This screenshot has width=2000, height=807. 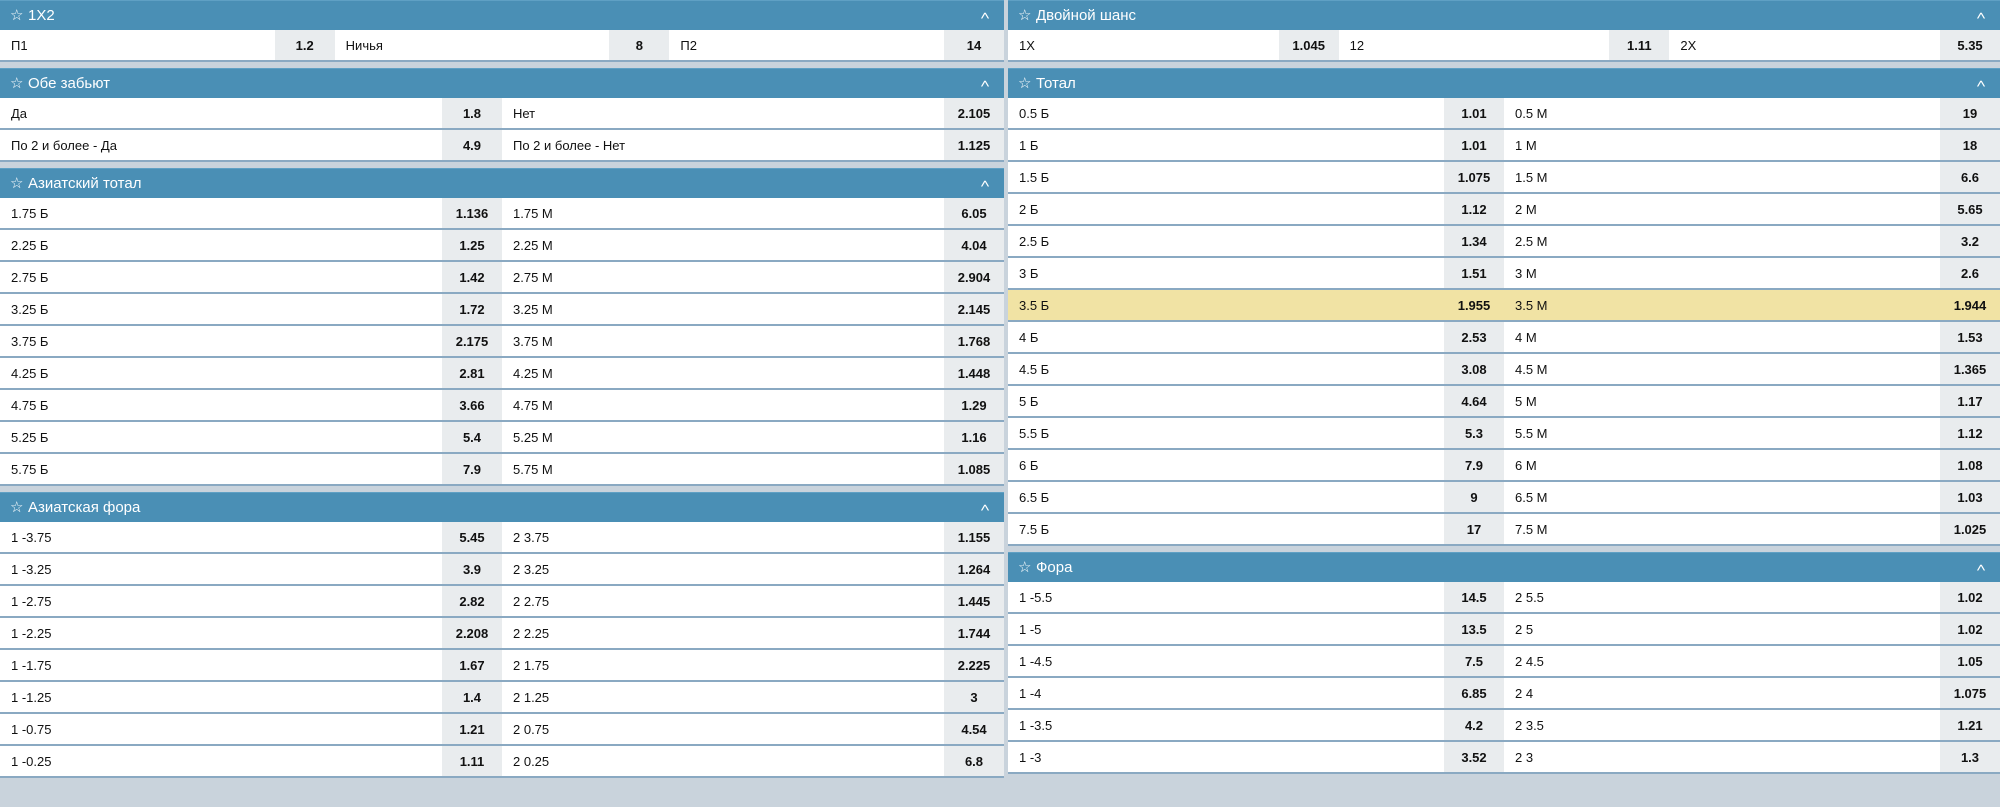 I want to click on bet-outcome: 2 3 1.3, so click(x=1752, y=757).